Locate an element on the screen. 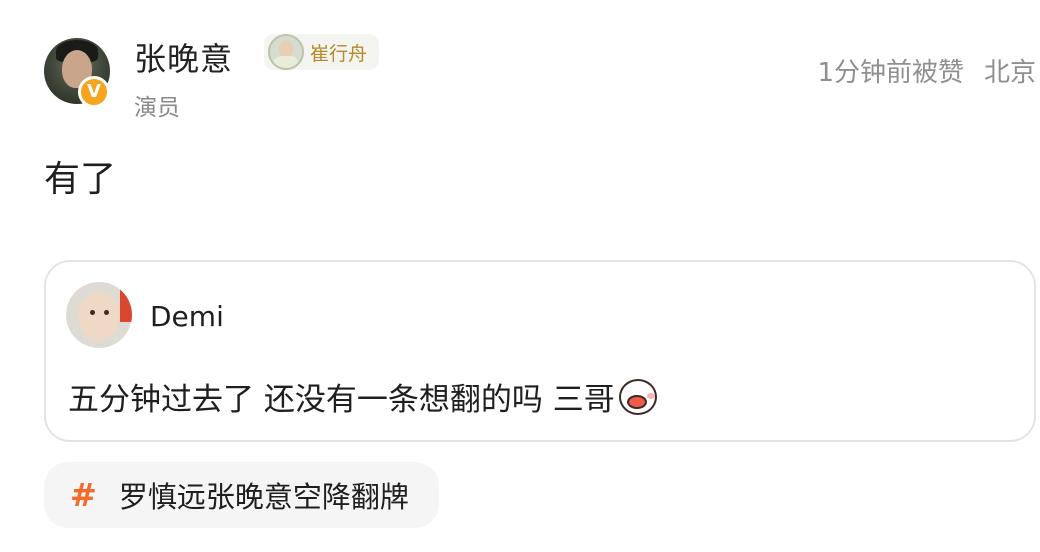 The image size is (1040, 552). quoted-user-avatar is located at coordinates (99, 315).